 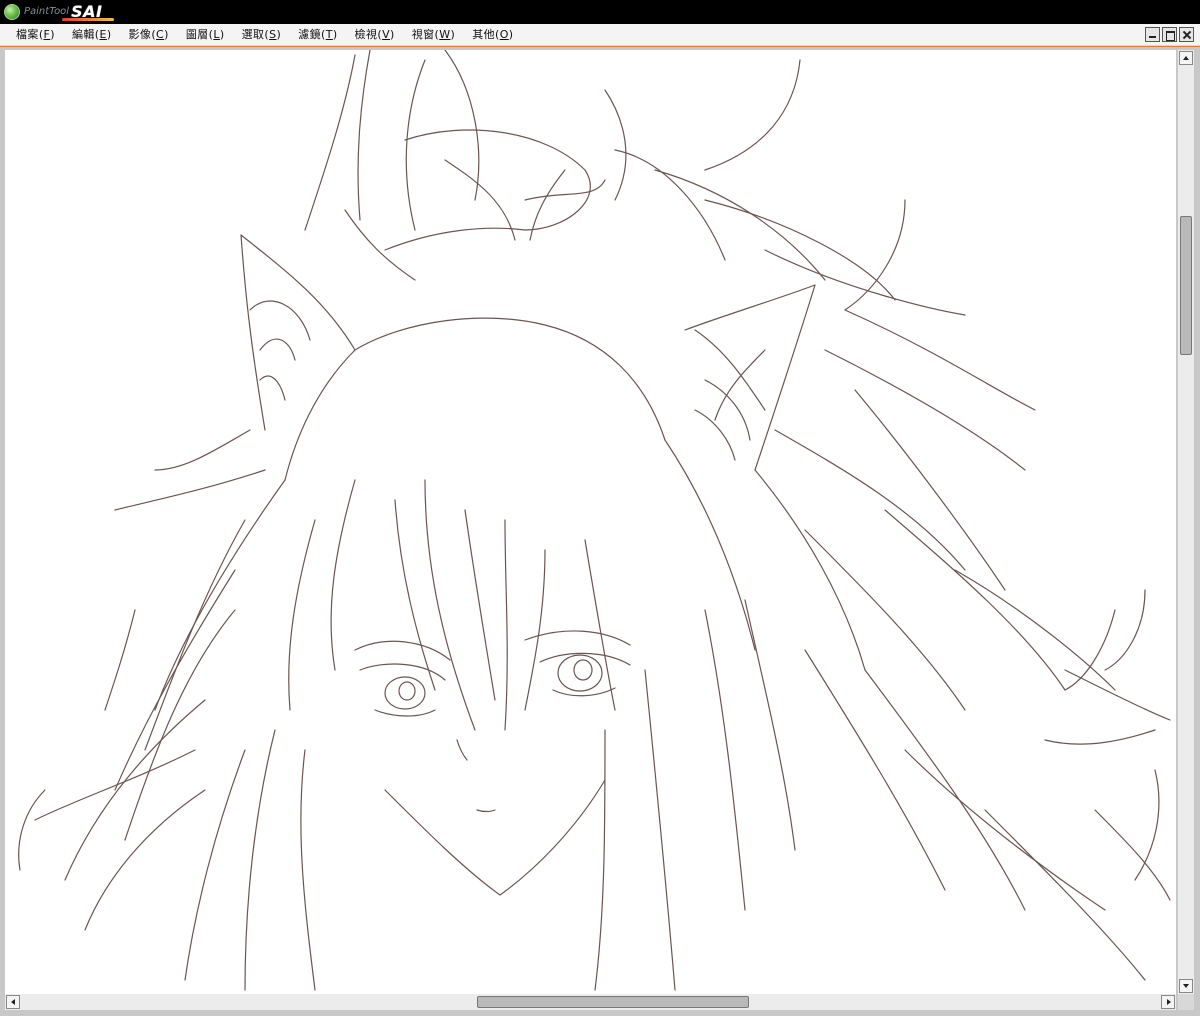 I want to click on menu-layer-label: 圖層, so click(x=197, y=34).